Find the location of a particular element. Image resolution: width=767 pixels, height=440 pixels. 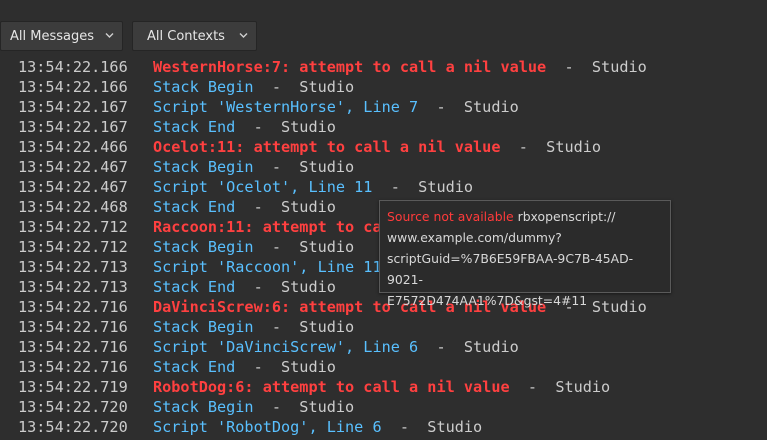

tooltip-path-2: www.example.com/dummy? is located at coordinates (474, 237).